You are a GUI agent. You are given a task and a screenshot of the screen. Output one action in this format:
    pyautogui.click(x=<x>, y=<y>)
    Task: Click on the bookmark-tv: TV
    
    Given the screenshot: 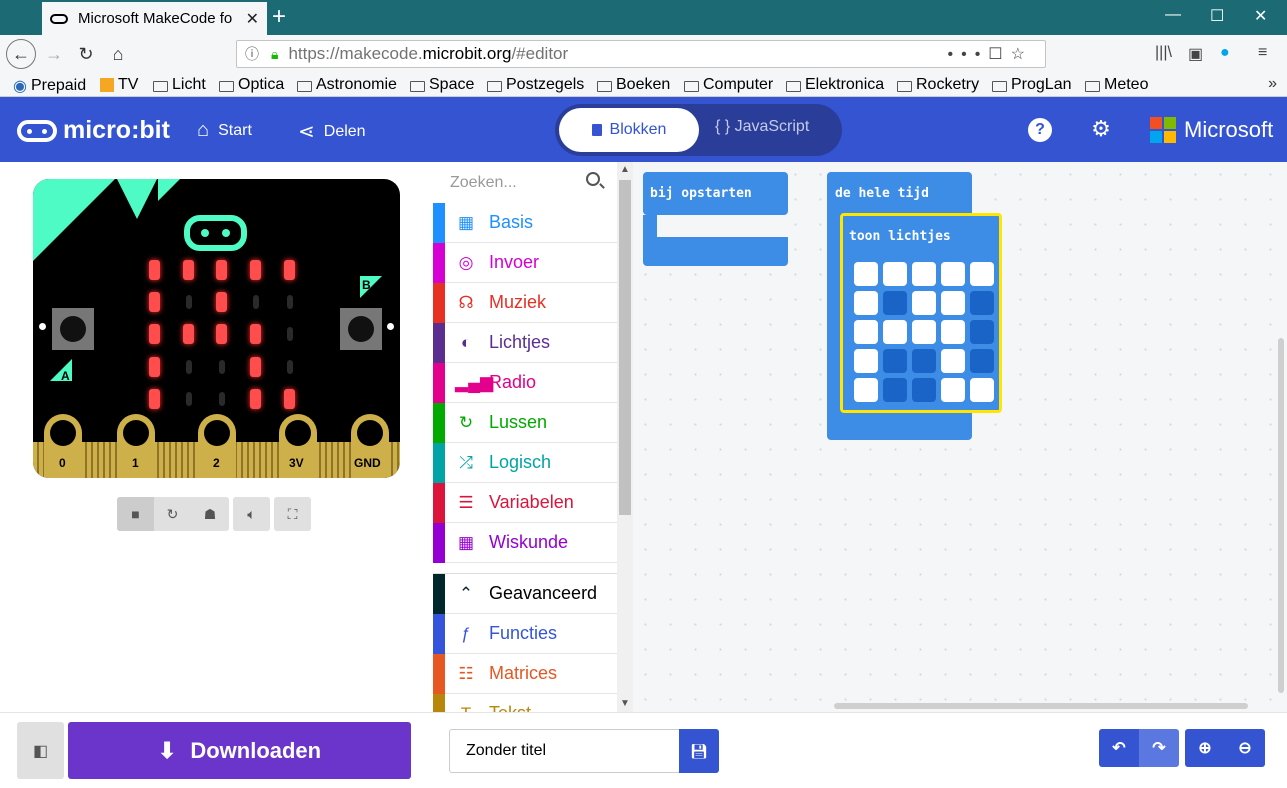 What is the action you would take?
    pyautogui.click(x=119, y=85)
    